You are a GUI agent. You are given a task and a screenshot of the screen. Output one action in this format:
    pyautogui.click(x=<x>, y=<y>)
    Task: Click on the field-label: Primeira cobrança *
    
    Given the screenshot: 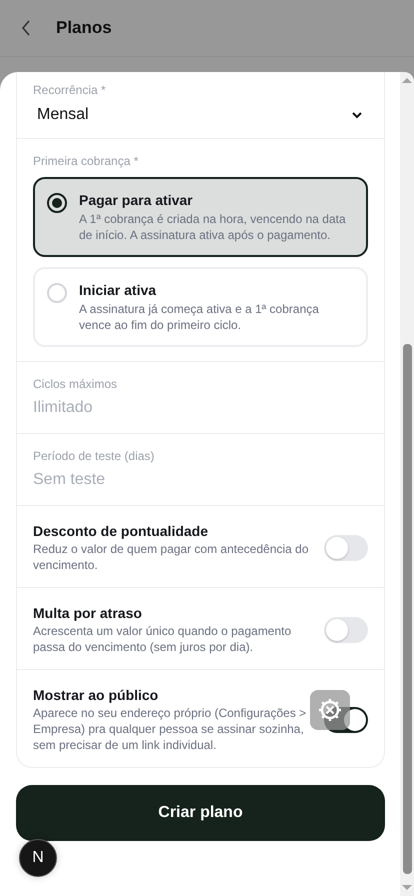 What is the action you would take?
    pyautogui.click(x=86, y=161)
    